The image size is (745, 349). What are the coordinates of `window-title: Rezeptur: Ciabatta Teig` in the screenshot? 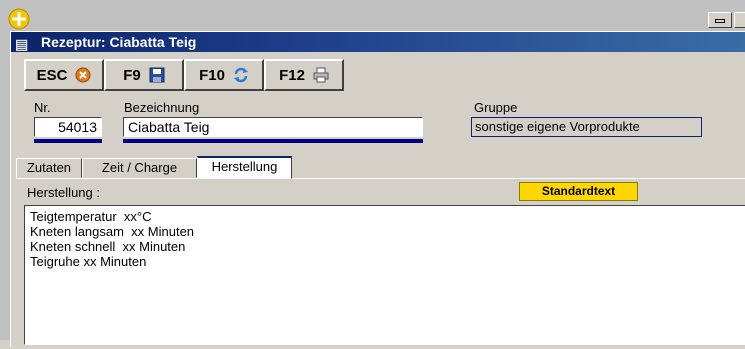 It's located at (119, 42).